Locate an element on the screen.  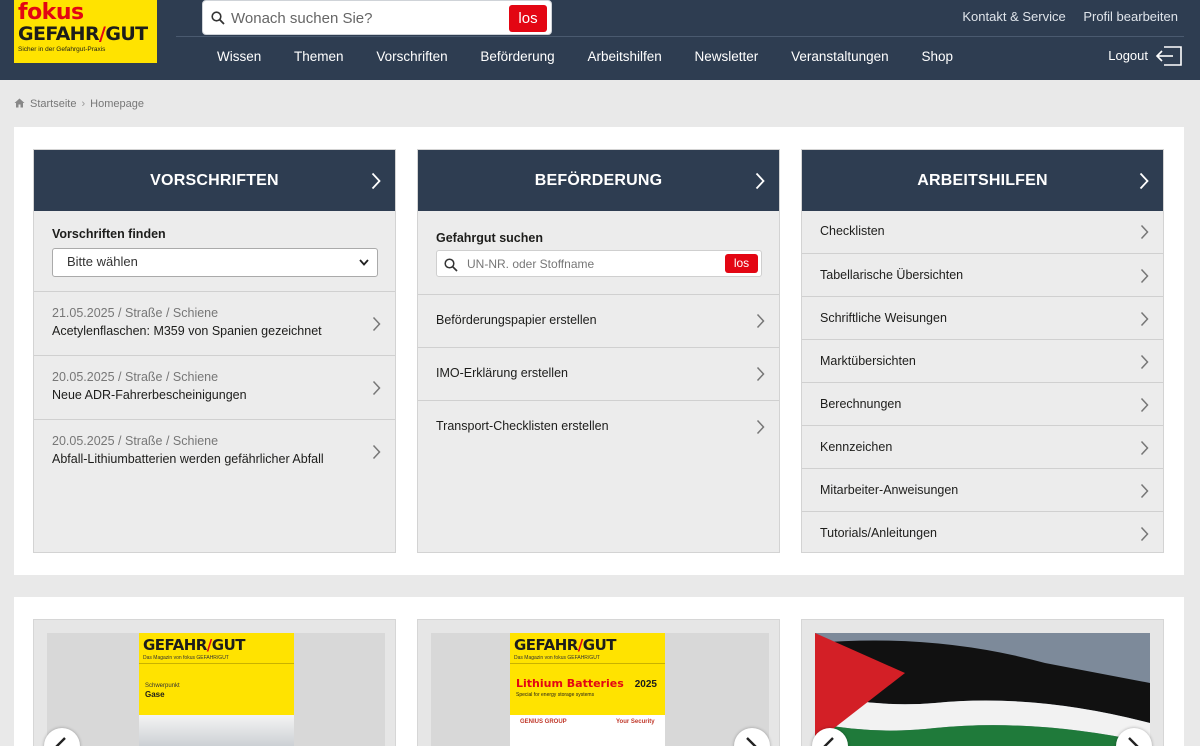
nav-item-newsletter: Newsletter is located at coordinates (727, 56).